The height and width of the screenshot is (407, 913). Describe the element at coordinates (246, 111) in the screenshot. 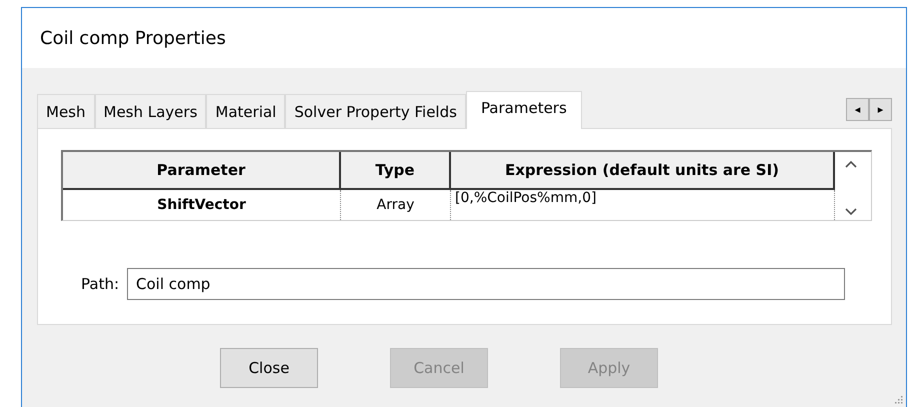

I see `tab: Material` at that location.